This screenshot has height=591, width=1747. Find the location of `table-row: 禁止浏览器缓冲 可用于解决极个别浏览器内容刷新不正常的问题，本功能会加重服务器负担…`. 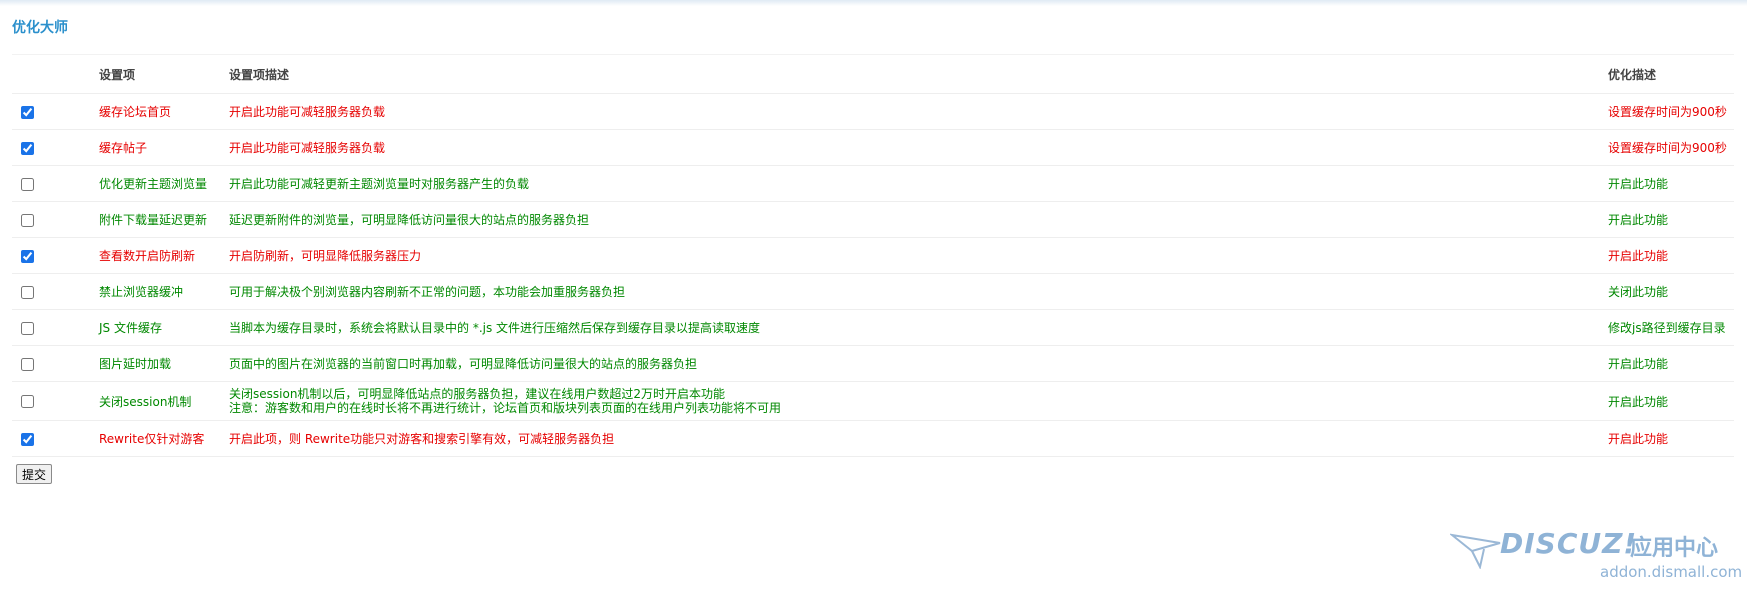

table-row: 禁止浏览器缓冲 可用于解决极个别浏览器内容刷新不正常的问题，本功能会加重服务器负担… is located at coordinates (873, 291).